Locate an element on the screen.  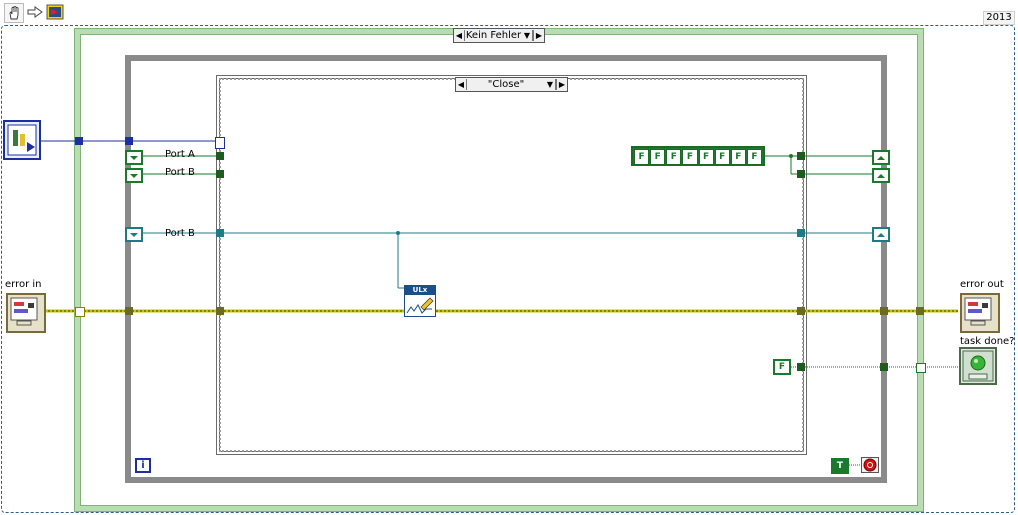
stop-icon is located at coordinates (870, 465).